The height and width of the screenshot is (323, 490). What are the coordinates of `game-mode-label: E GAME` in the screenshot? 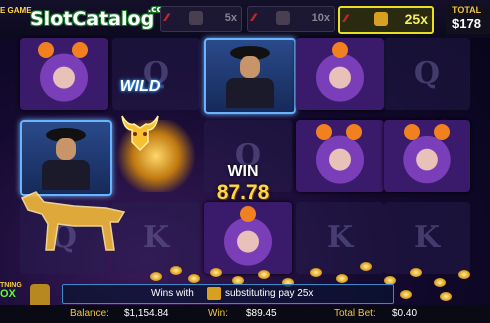 It's located at (16, 10).